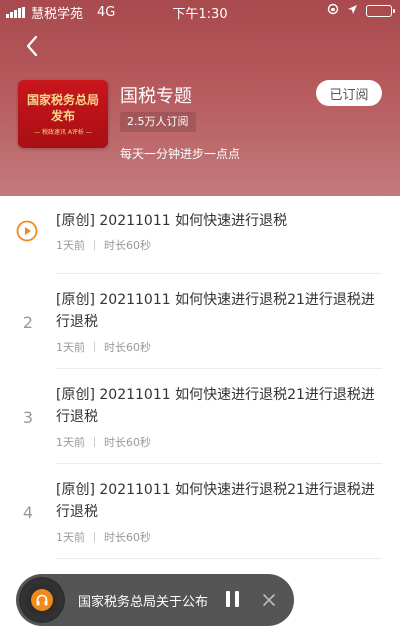  What do you see at coordinates (380, 11) in the screenshot?
I see `battery-icon` at bounding box center [380, 11].